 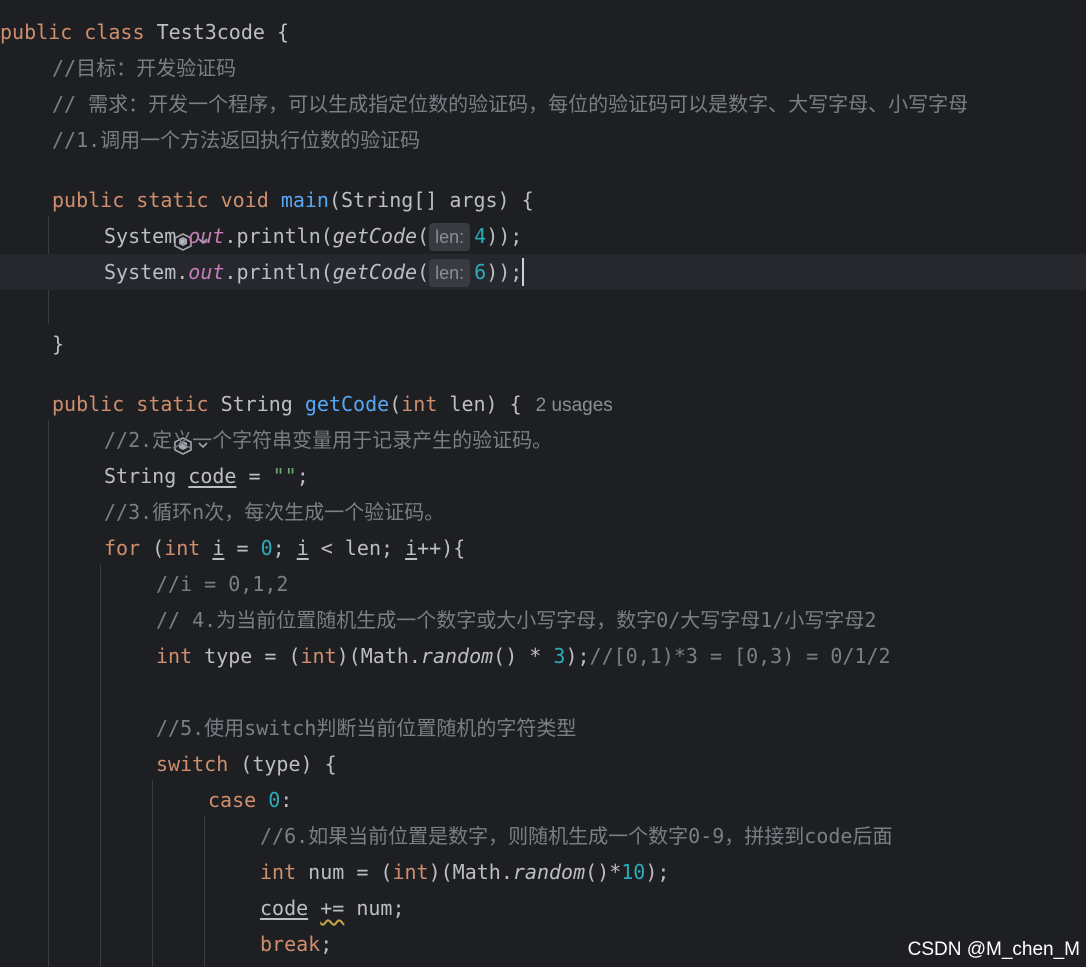 What do you see at coordinates (595, 512) in the screenshot?
I see `code-line-comment: //3.循环n次，每次生成一个验证码。` at bounding box center [595, 512].